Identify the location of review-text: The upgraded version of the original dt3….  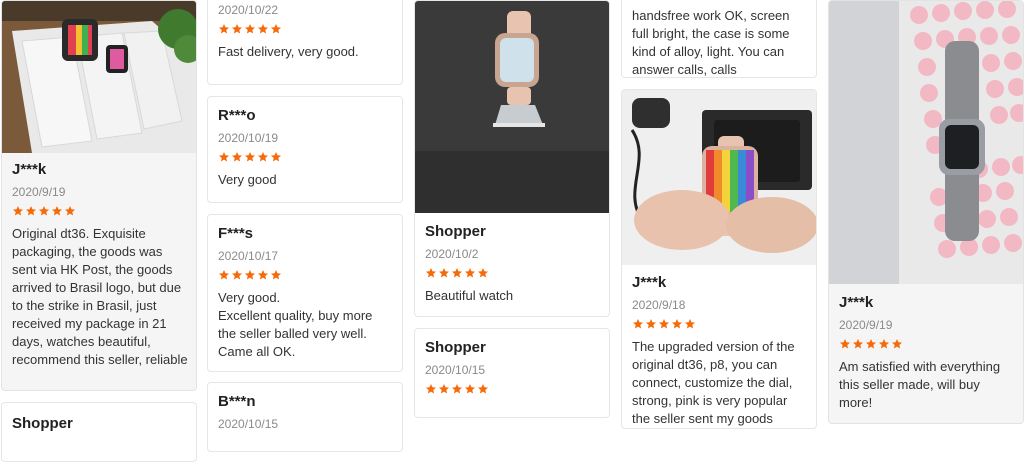
(713, 382).